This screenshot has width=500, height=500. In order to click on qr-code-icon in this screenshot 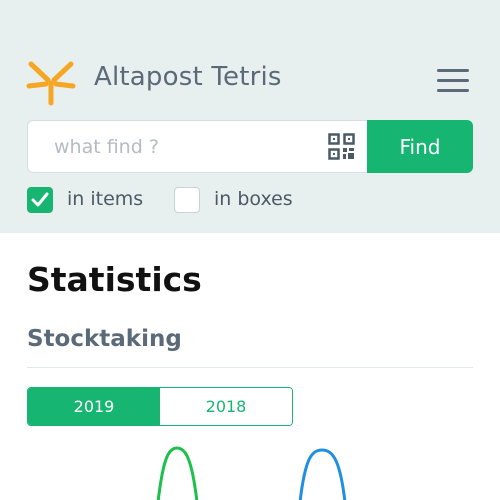, I will do `click(341, 146)`.